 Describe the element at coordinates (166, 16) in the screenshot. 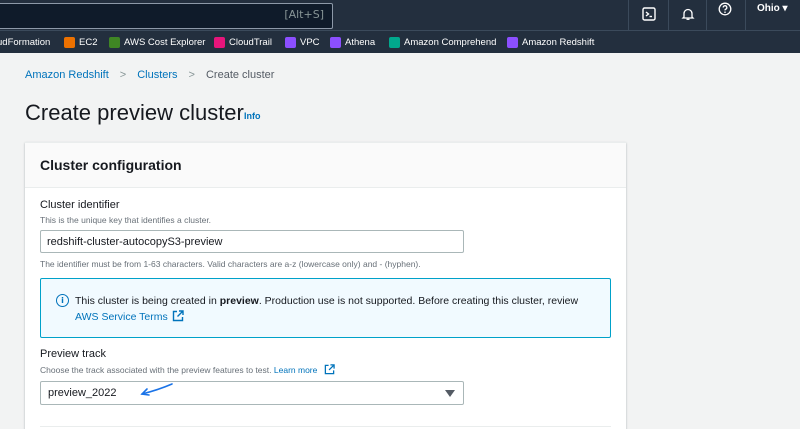

I see `search-input: [Alt+S]` at that location.